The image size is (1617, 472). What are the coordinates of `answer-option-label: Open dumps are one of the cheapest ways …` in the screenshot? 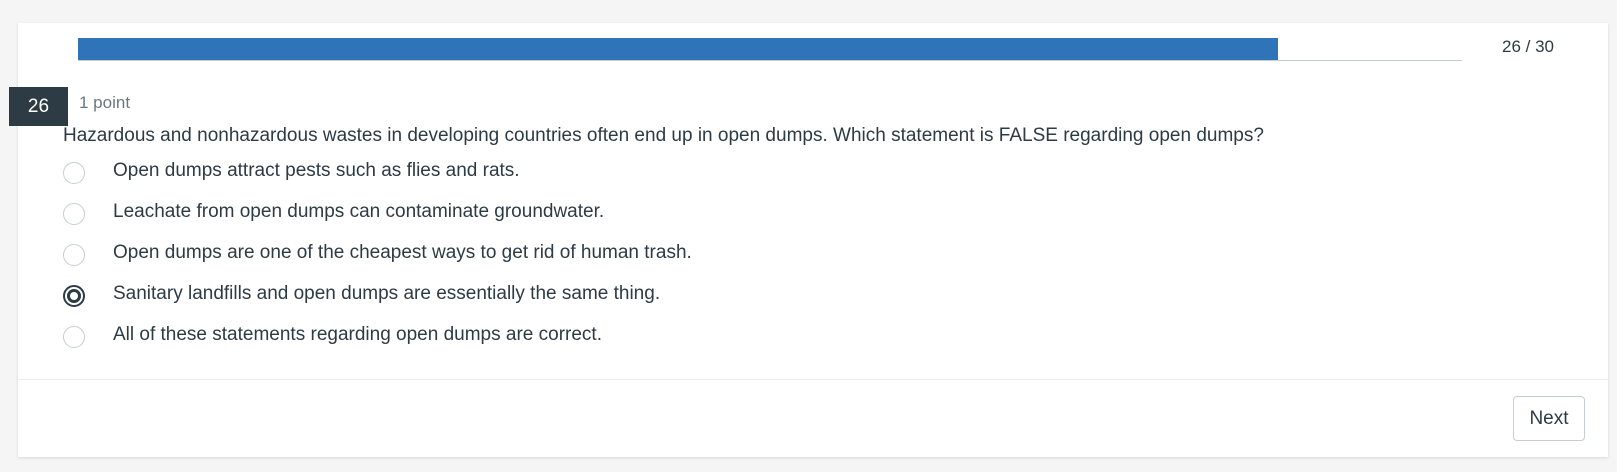 It's located at (402, 252).